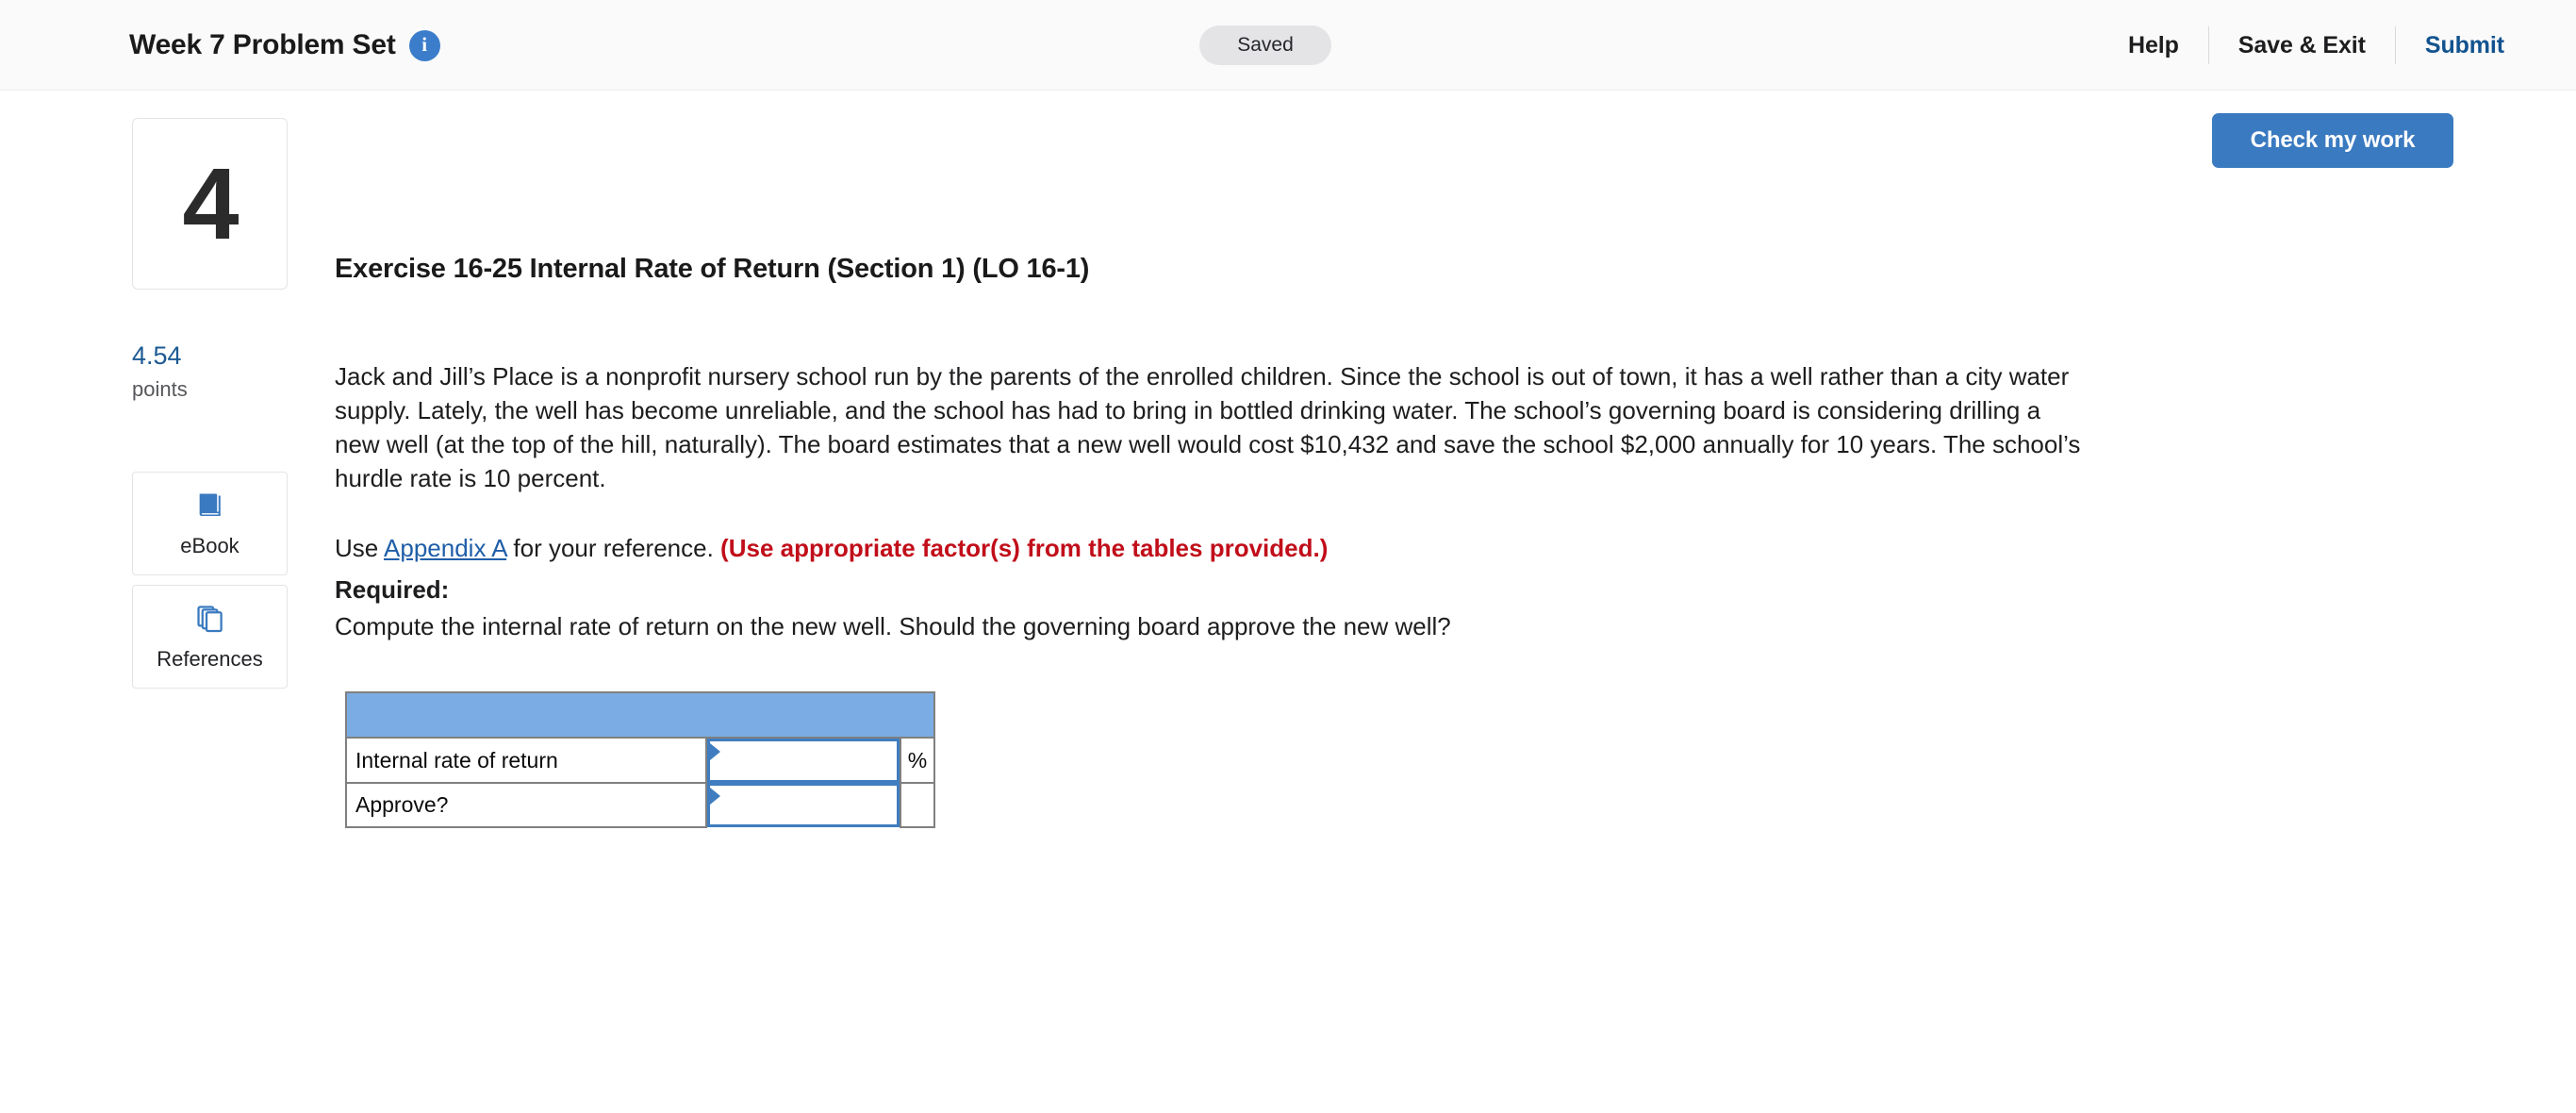  I want to click on row-label: Internal rate of return, so click(526, 760).